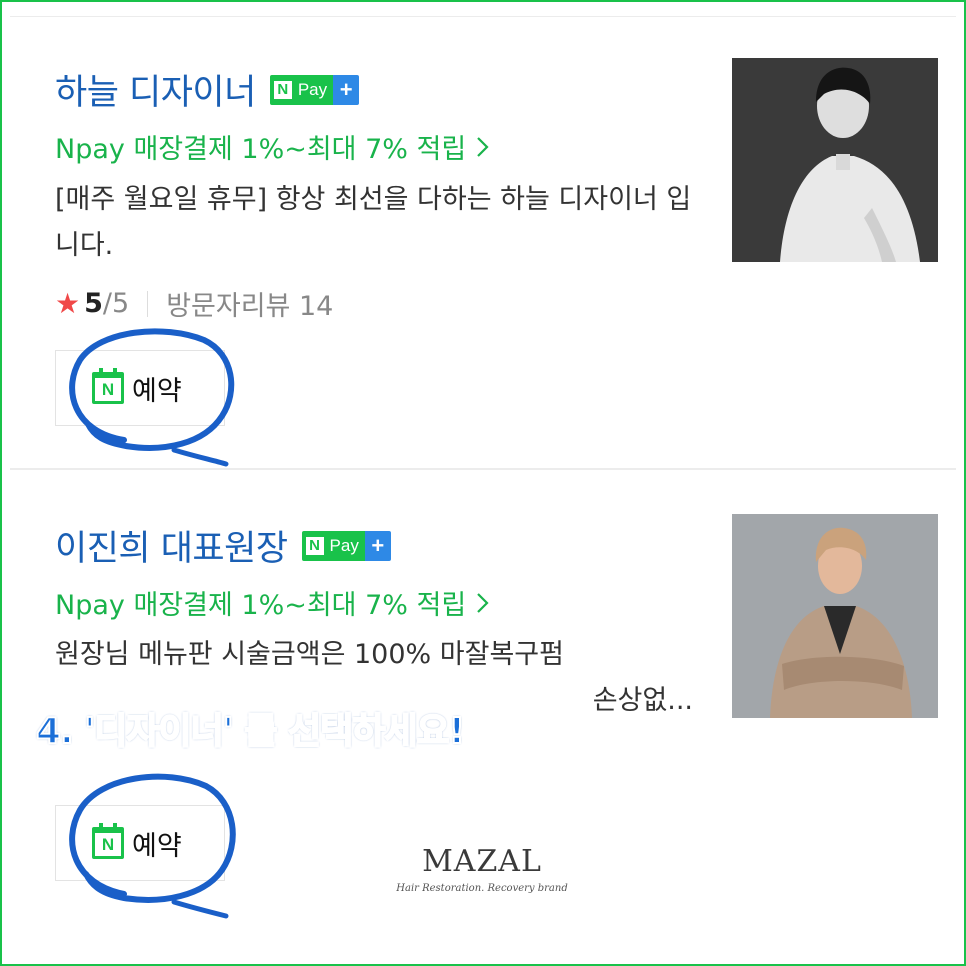 This screenshot has height=966, width=966. I want to click on rating-score: 5, so click(93, 303).